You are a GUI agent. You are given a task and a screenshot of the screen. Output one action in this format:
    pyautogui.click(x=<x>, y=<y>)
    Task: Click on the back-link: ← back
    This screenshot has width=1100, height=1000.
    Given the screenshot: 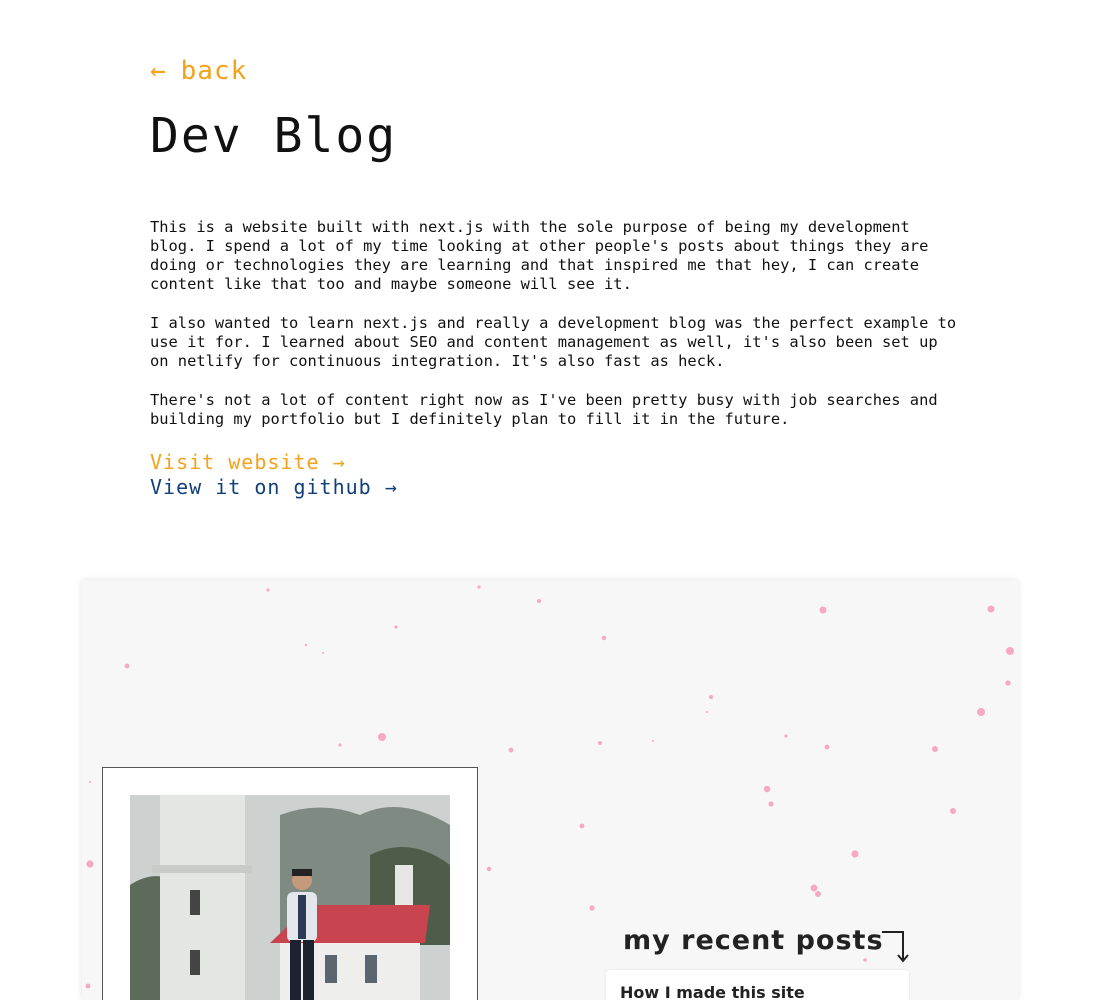 What is the action you would take?
    pyautogui.click(x=198, y=71)
    